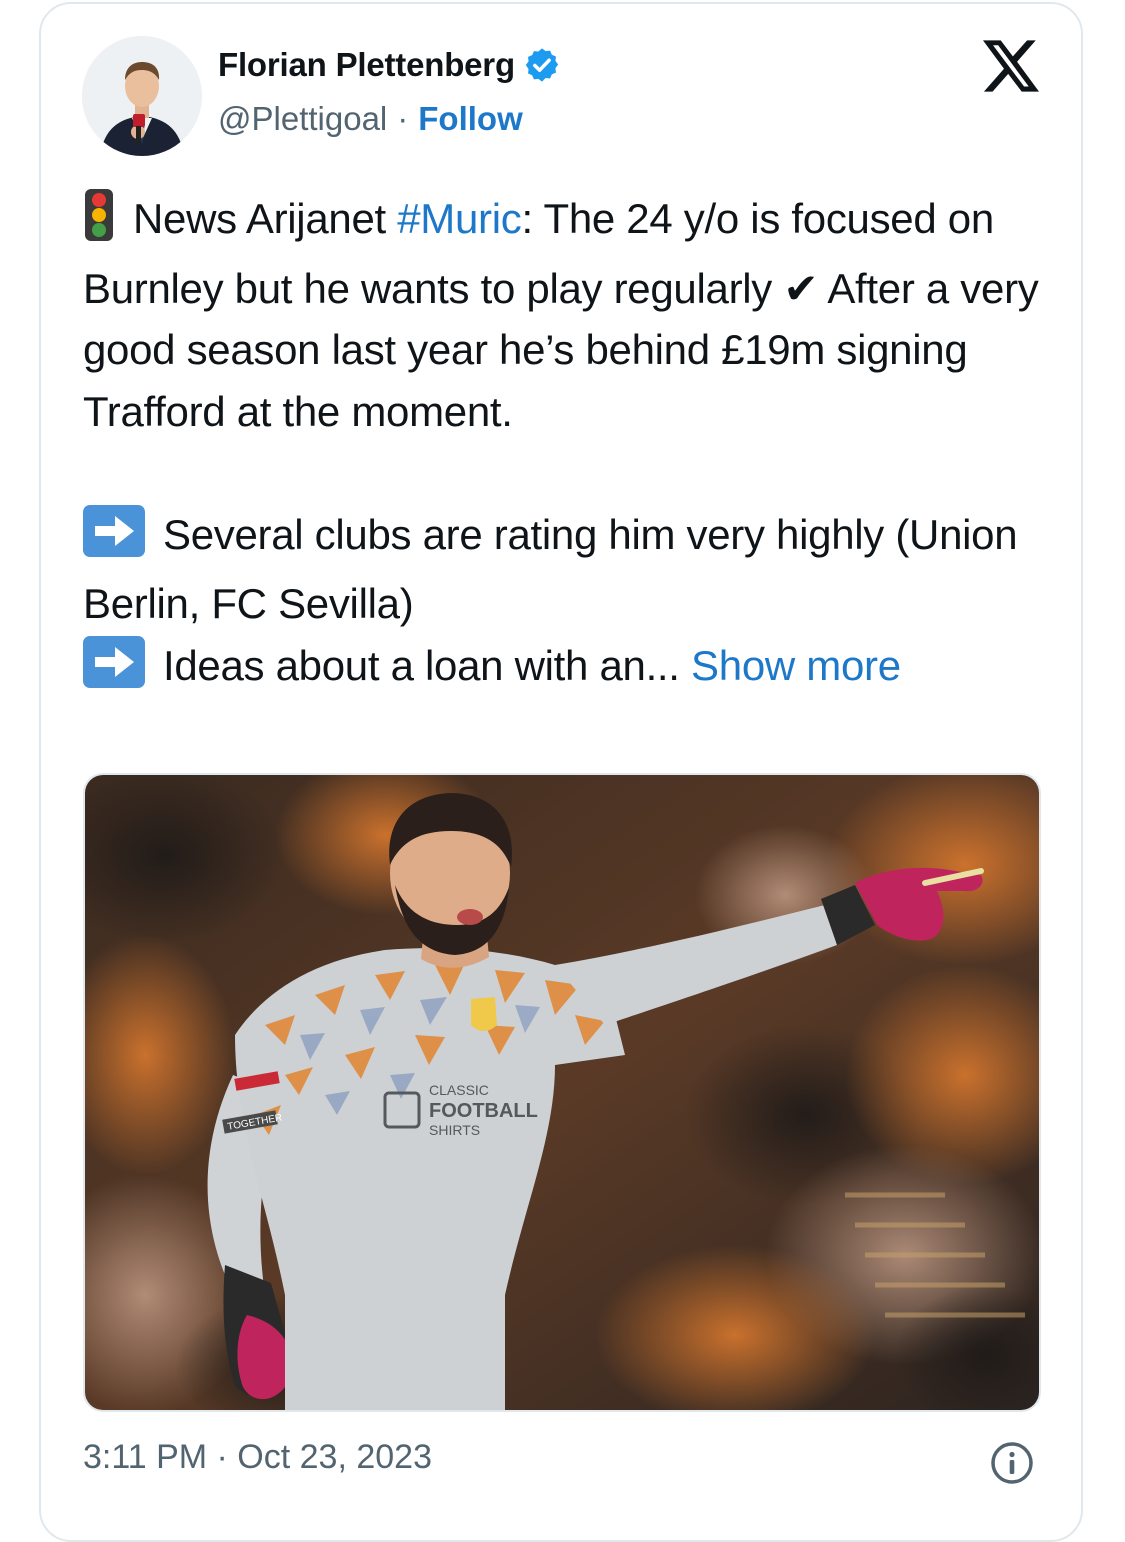 Image resolution: width=1125 pixels, height=1542 pixels. What do you see at coordinates (1011, 66) in the screenshot?
I see `x-logo-icon` at bounding box center [1011, 66].